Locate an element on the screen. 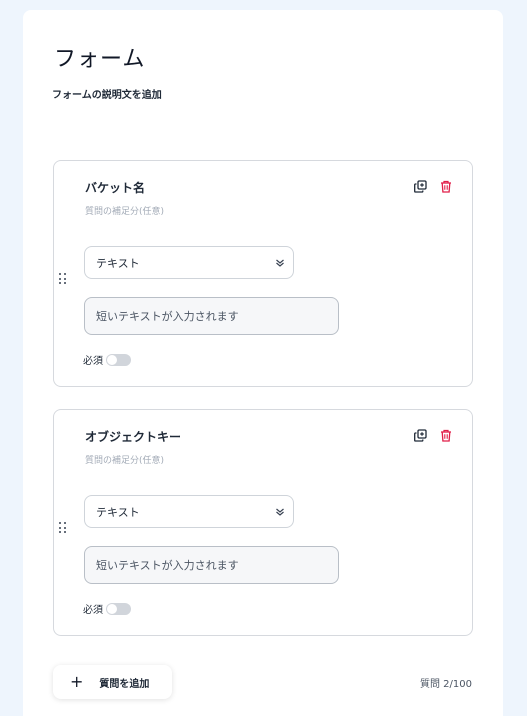  add-question-label: 質問を追加 is located at coordinates (124, 684).